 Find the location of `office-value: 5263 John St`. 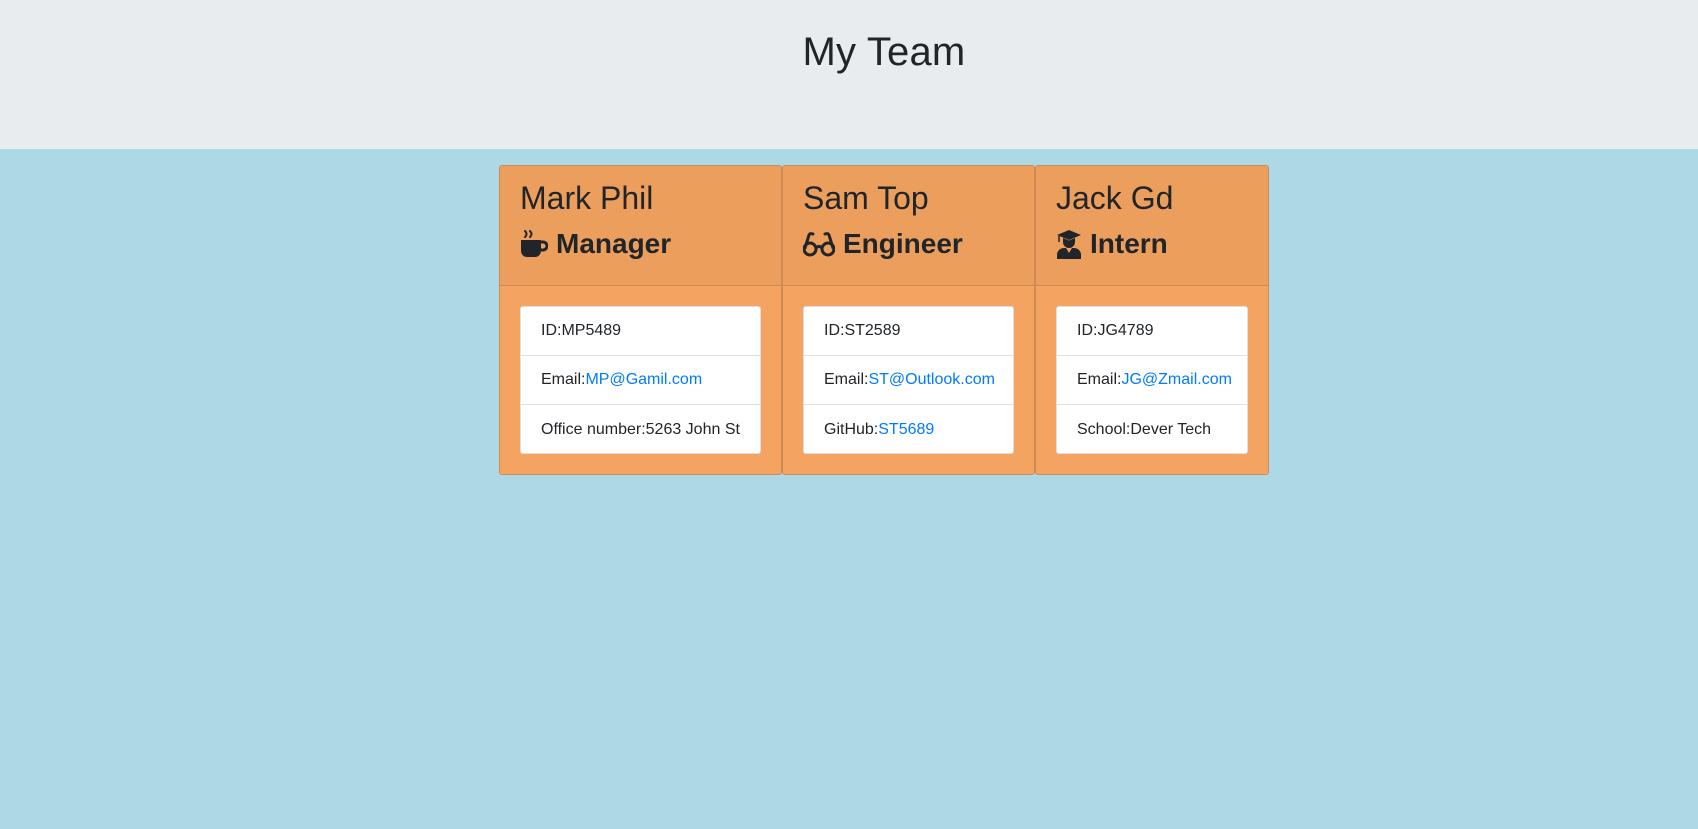

office-value: 5263 John St is located at coordinates (692, 429).